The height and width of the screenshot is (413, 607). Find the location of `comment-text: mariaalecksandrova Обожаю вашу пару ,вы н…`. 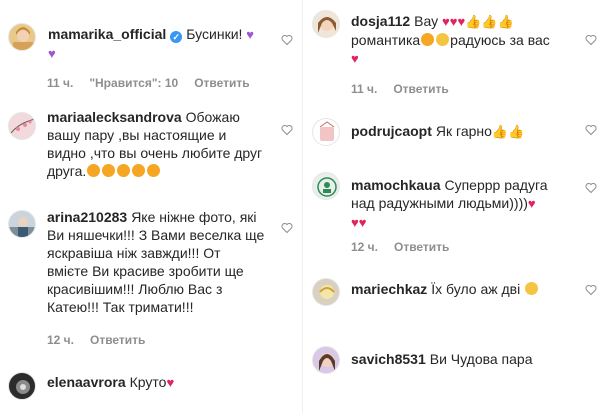

comment-text: mariaalecksandrova Обожаю вашу пару ,вы н… is located at coordinates (157, 144).